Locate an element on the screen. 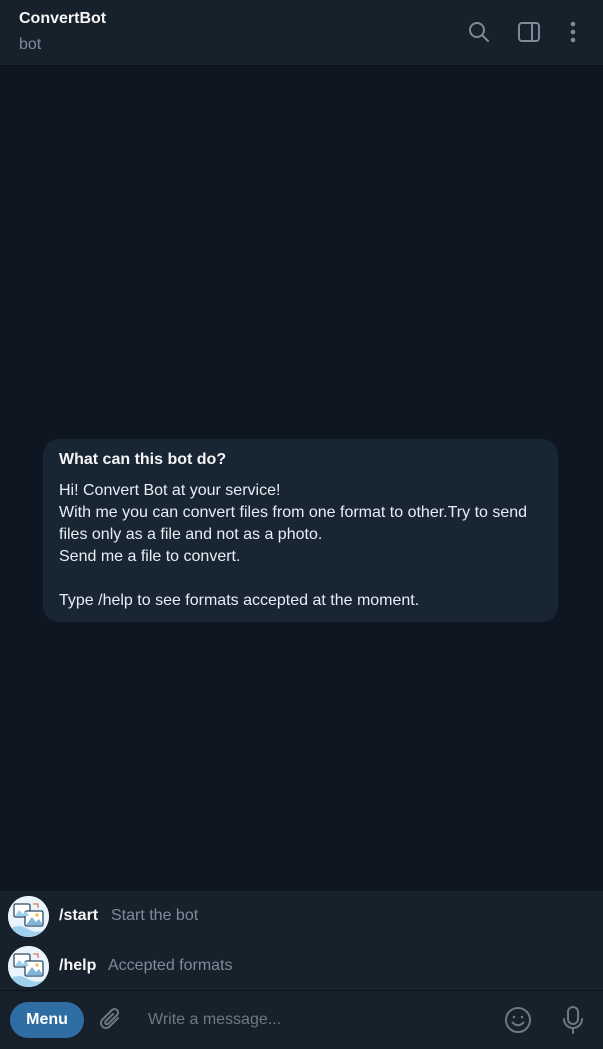 The image size is (603, 1049). command-item-start: /start Start the bot is located at coordinates (301, 916).